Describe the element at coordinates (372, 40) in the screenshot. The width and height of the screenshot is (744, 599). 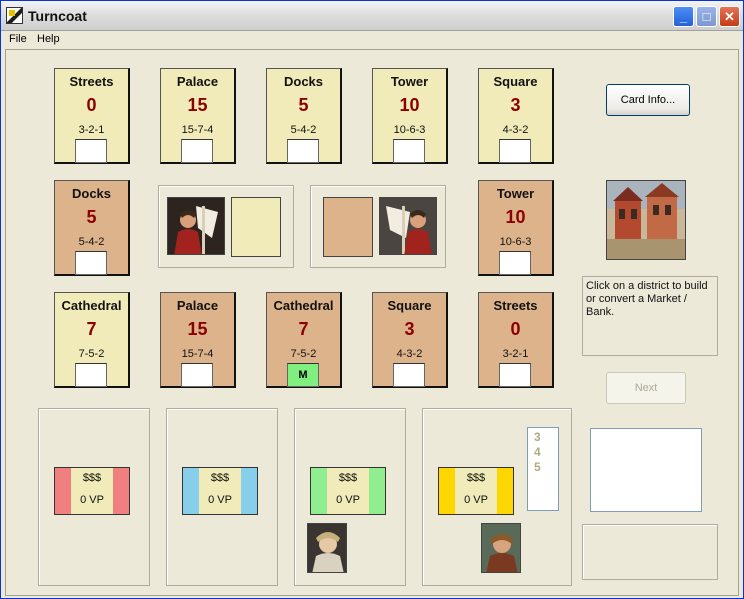
I see `menu-bar: File Help` at that location.